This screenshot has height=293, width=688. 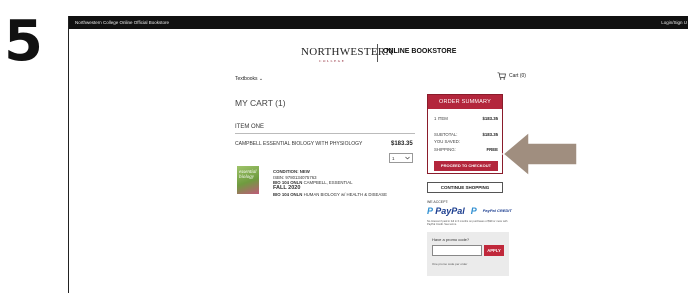 I want to click on summary-subtotal-value: $183.35, so click(x=490, y=134).